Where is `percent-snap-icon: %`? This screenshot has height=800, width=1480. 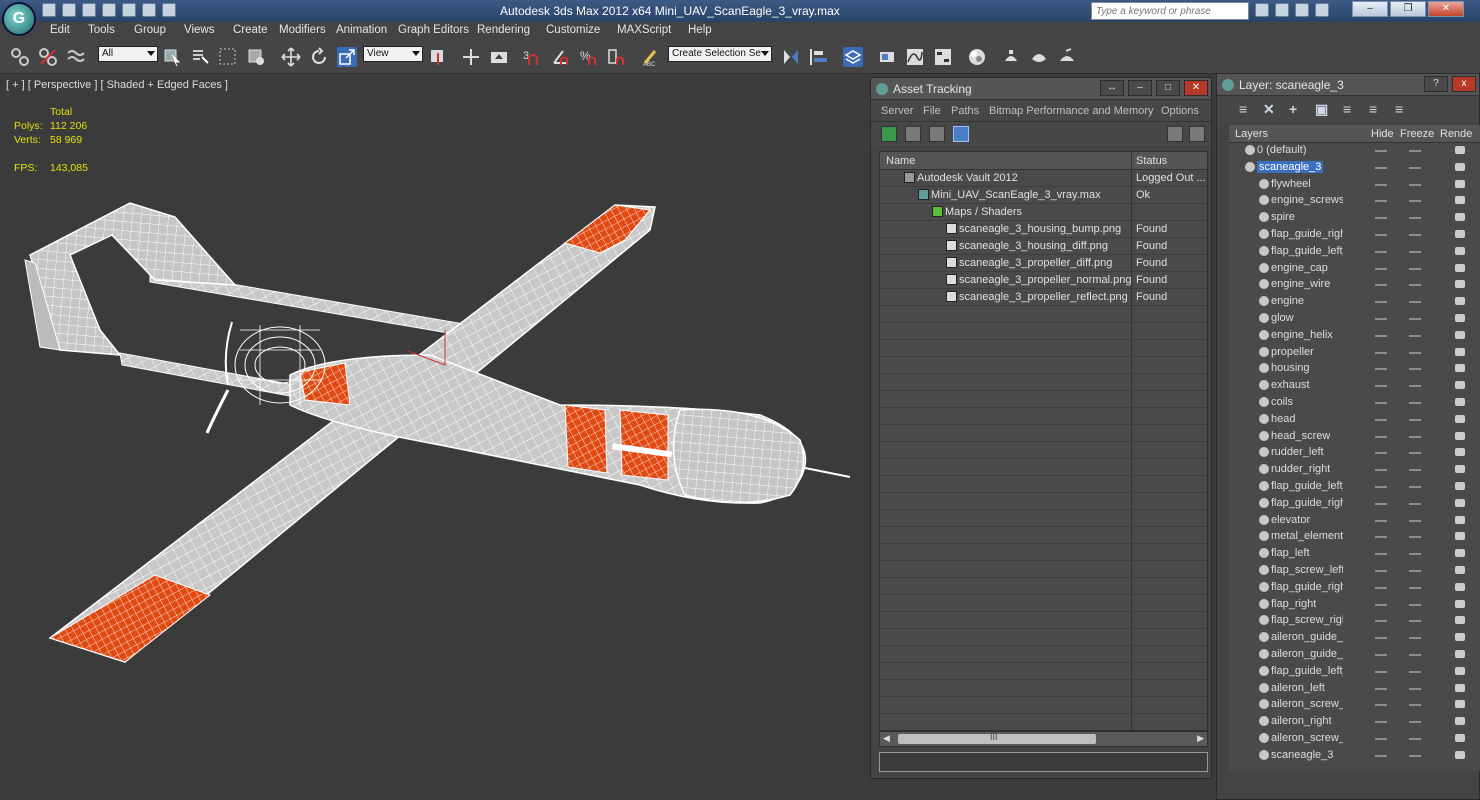 percent-snap-icon: % is located at coordinates (589, 57).